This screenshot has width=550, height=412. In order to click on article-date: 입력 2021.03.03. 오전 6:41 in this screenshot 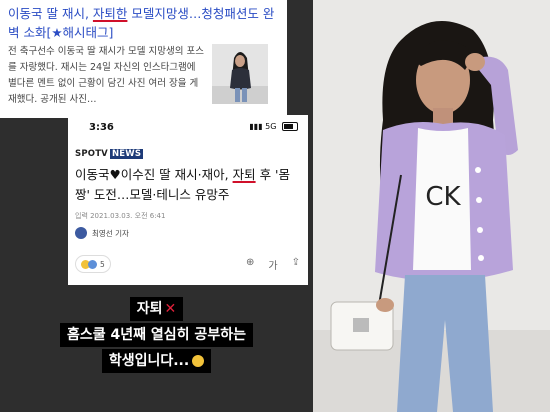, I will do `click(120, 216)`.